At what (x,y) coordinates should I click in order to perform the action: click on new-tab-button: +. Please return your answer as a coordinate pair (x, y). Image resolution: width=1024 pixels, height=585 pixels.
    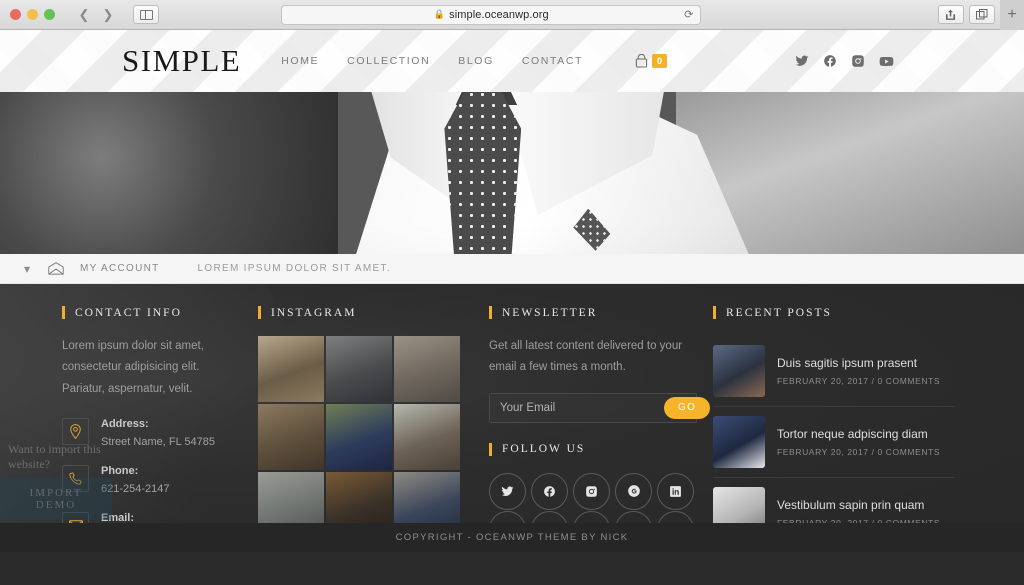
    Looking at the image, I should click on (1011, 15).